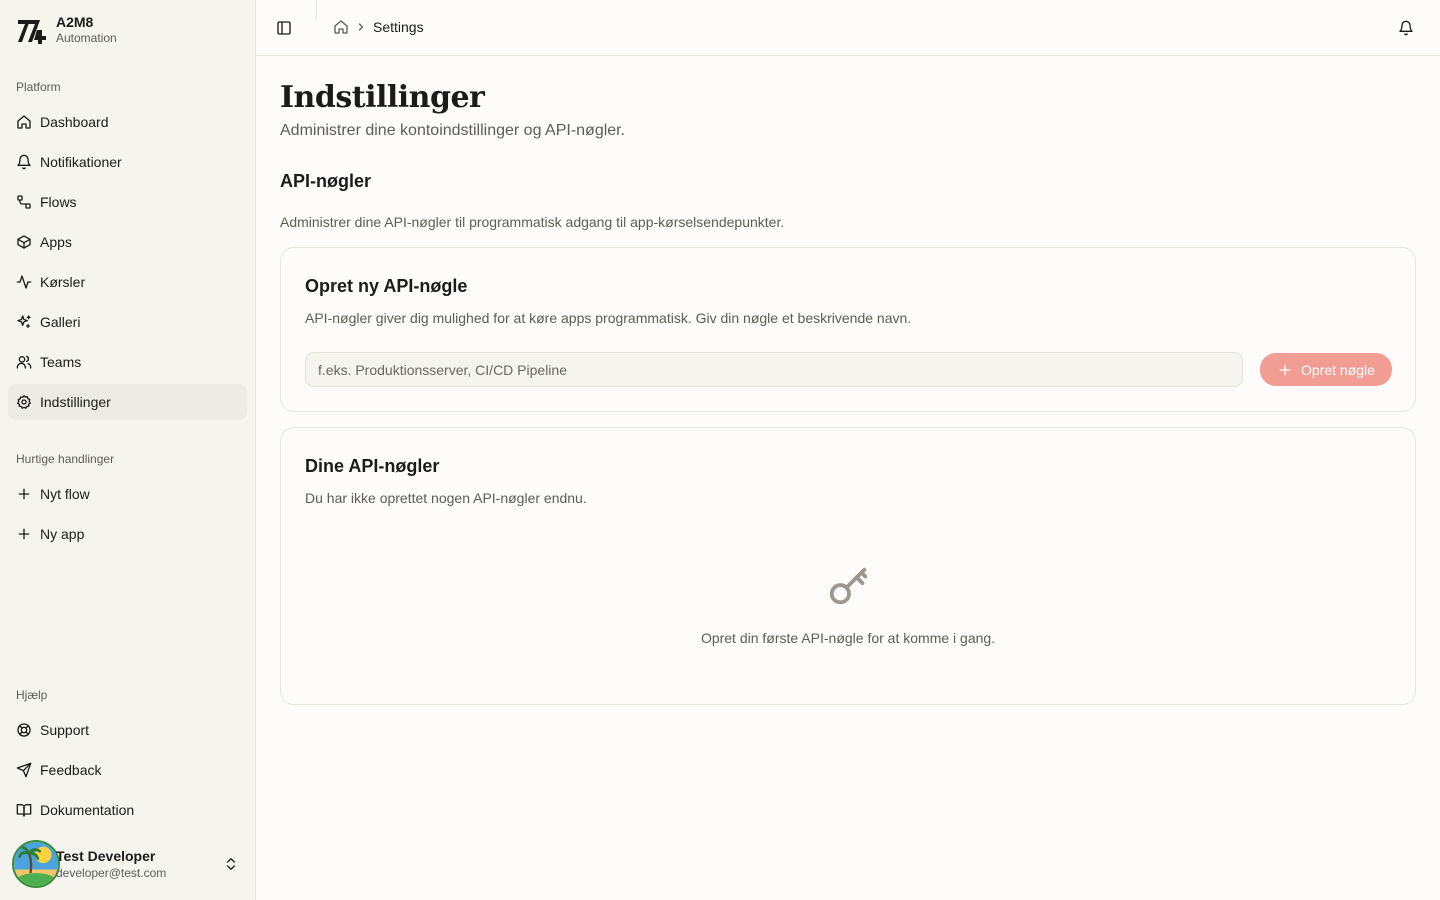 This screenshot has height=900, width=1440. Describe the element at coordinates (36, 864) in the screenshot. I see `avatar` at that location.